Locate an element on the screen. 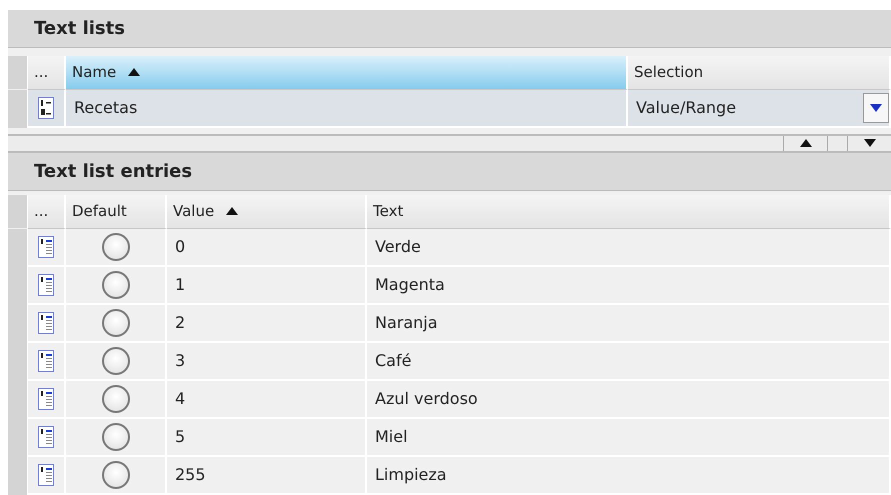 The width and height of the screenshot is (891, 495). column-header: Name is located at coordinates (347, 73).